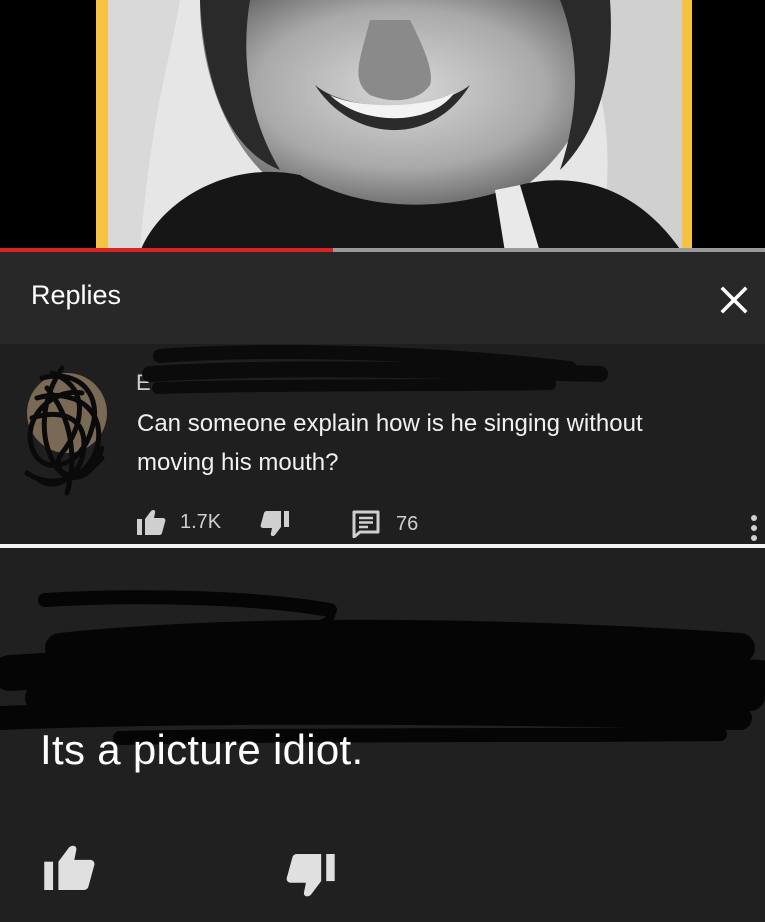 The width and height of the screenshot is (765, 922). What do you see at coordinates (372, 370) in the screenshot?
I see `author-name-redaction: E` at bounding box center [372, 370].